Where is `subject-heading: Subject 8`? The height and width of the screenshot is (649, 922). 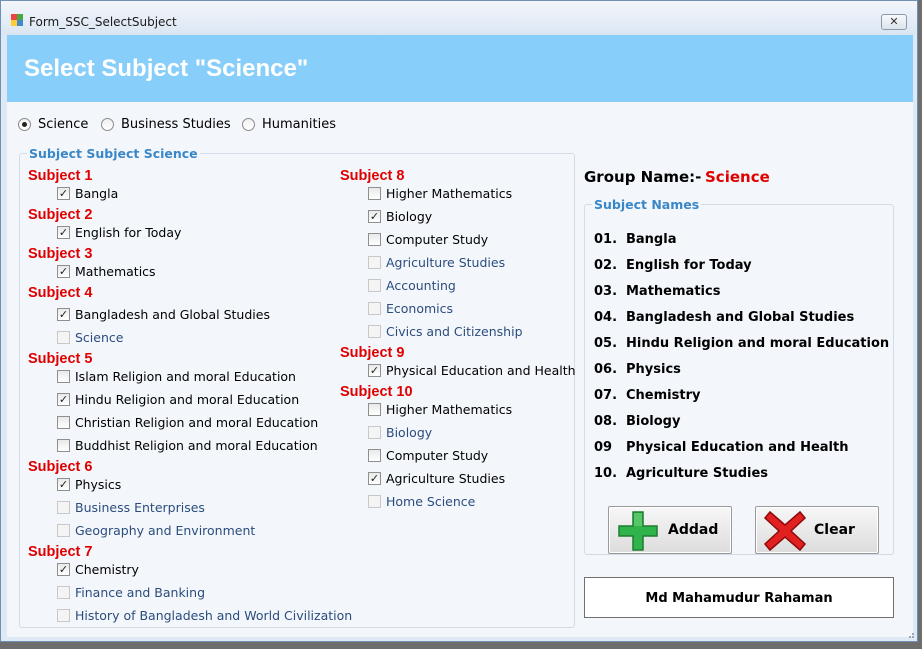 subject-heading: Subject 8 is located at coordinates (372, 176).